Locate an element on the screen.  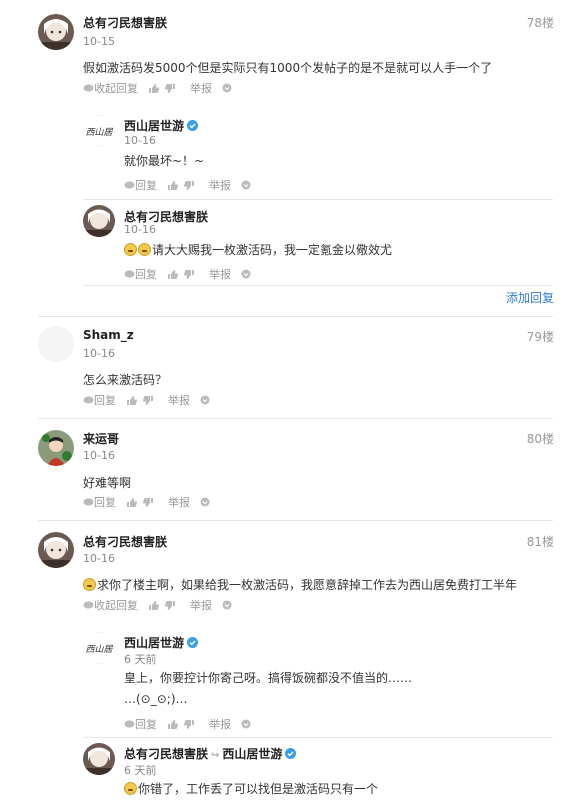
reply-author: 总有刁民想害朕 ↪ 西山居世游 is located at coordinates (210, 753).